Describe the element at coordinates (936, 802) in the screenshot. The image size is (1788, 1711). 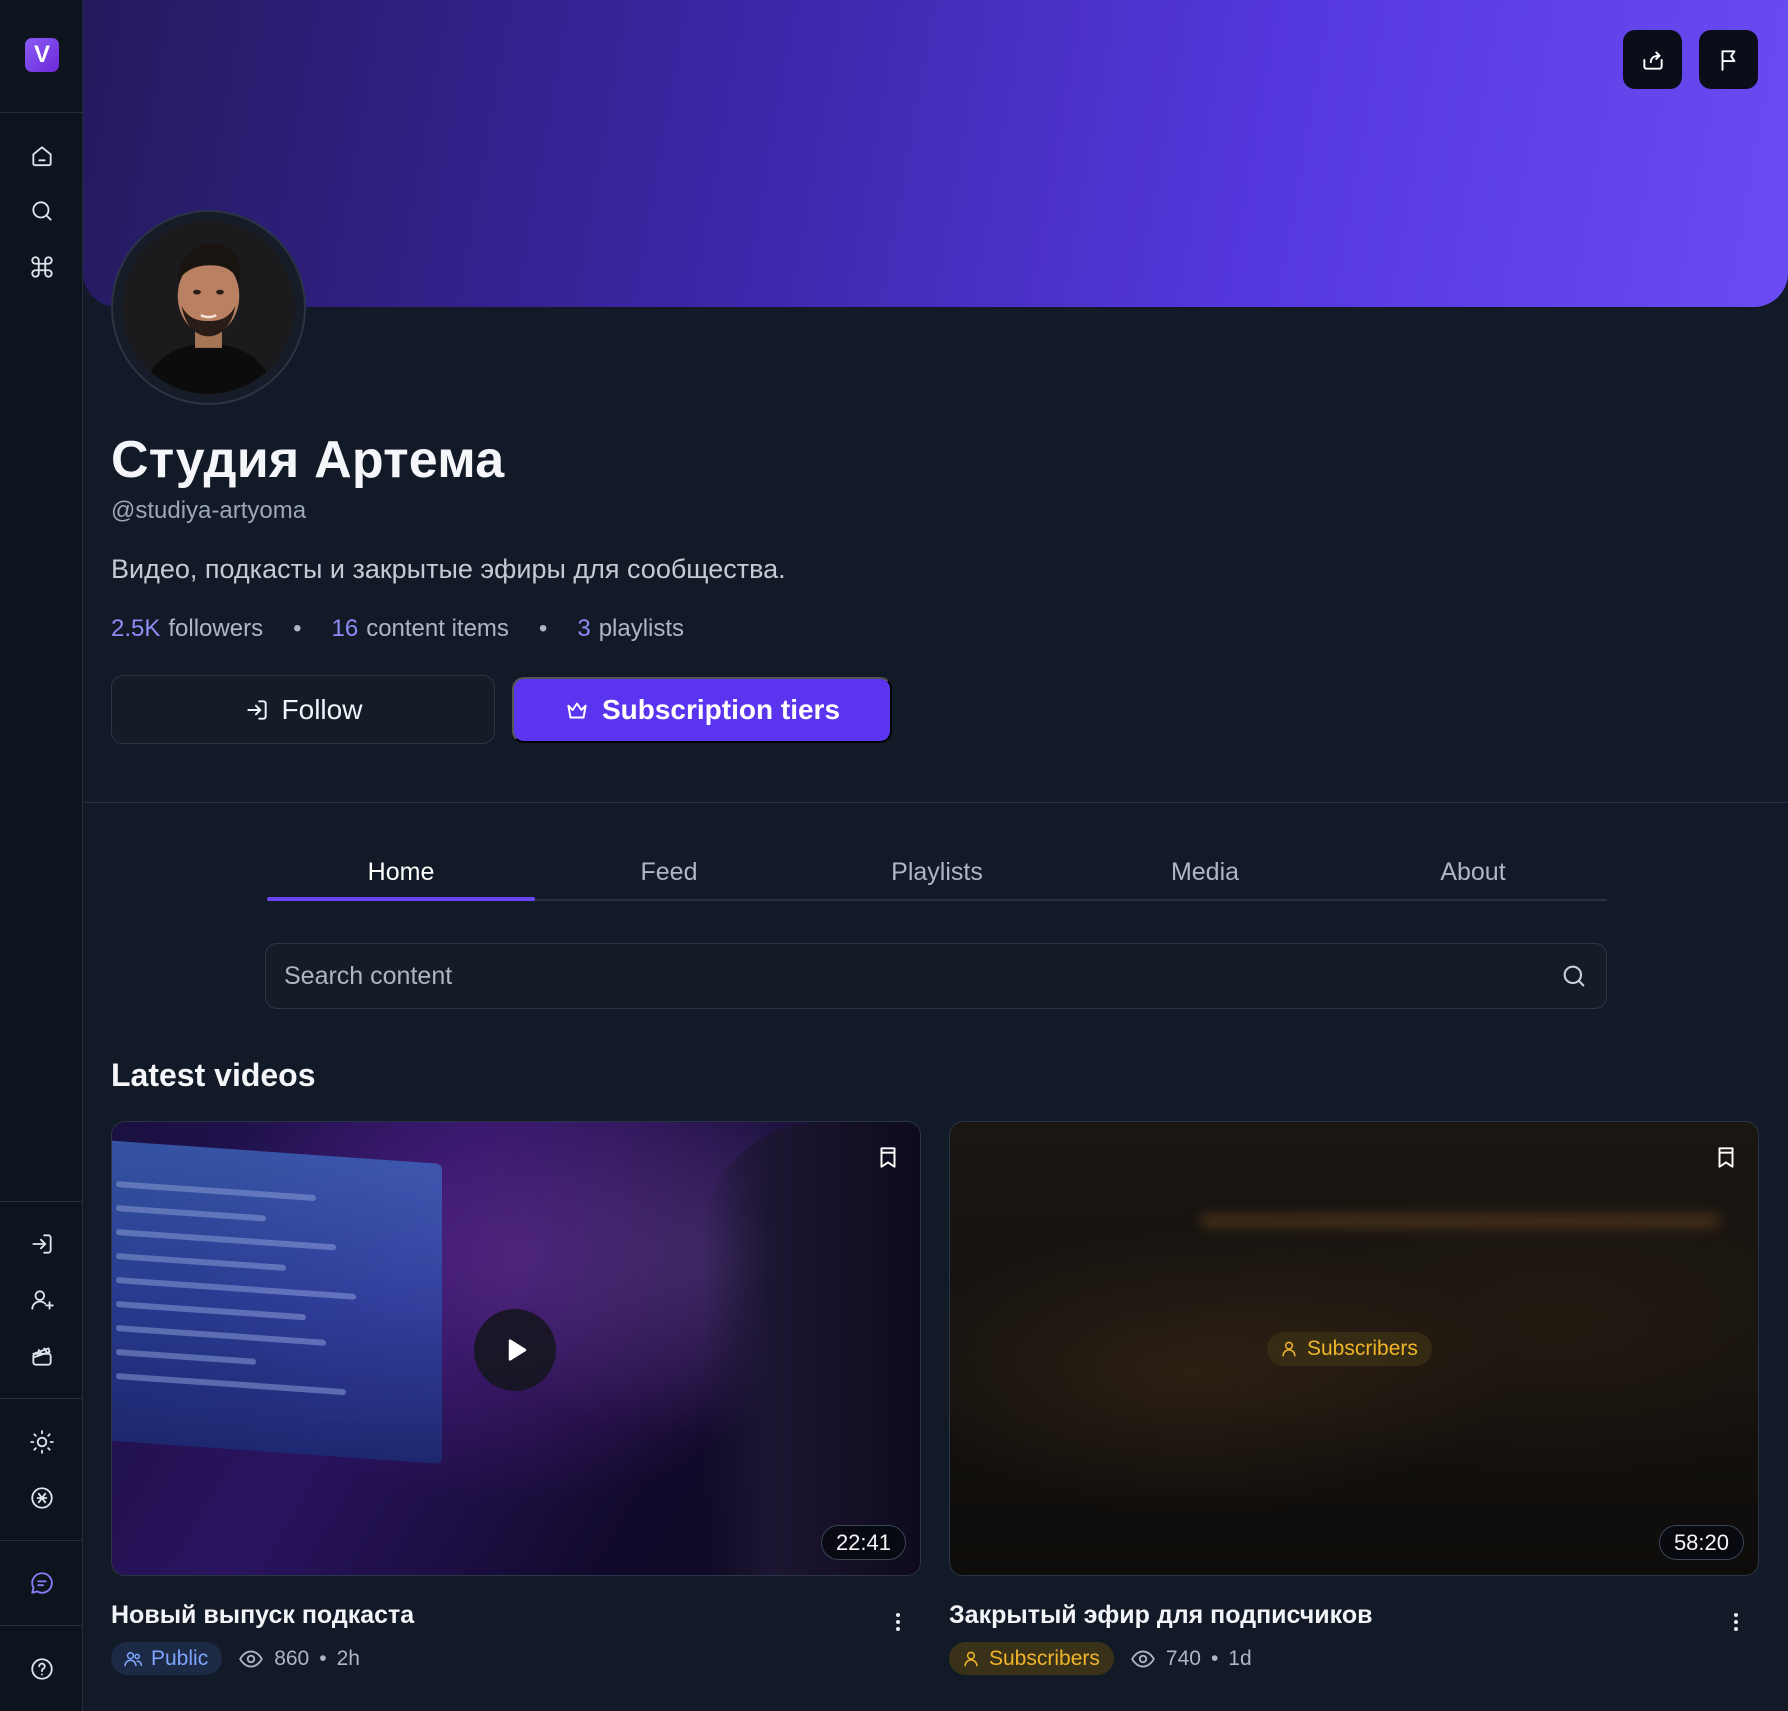
I see `profile-divider` at that location.